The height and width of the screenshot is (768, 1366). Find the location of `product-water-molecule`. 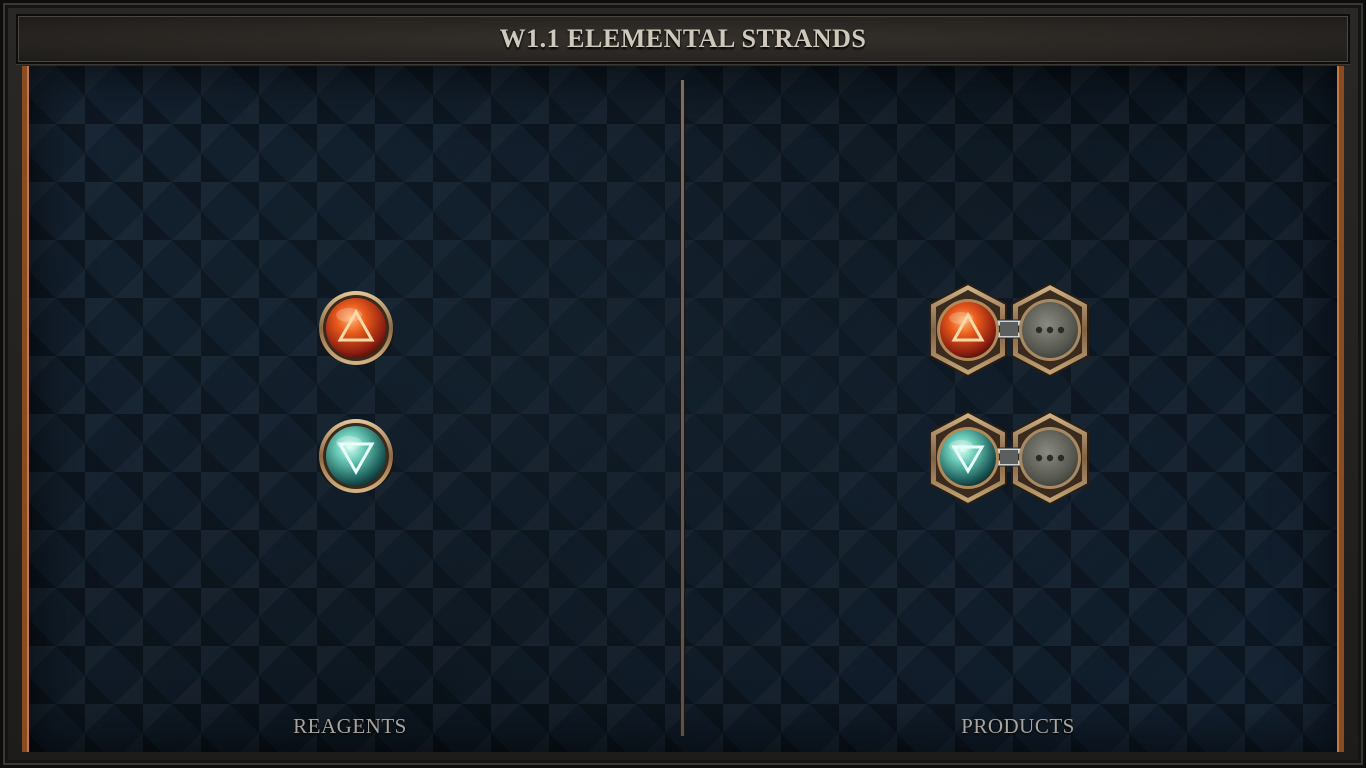

product-water-molecule is located at coordinates (1009, 458).